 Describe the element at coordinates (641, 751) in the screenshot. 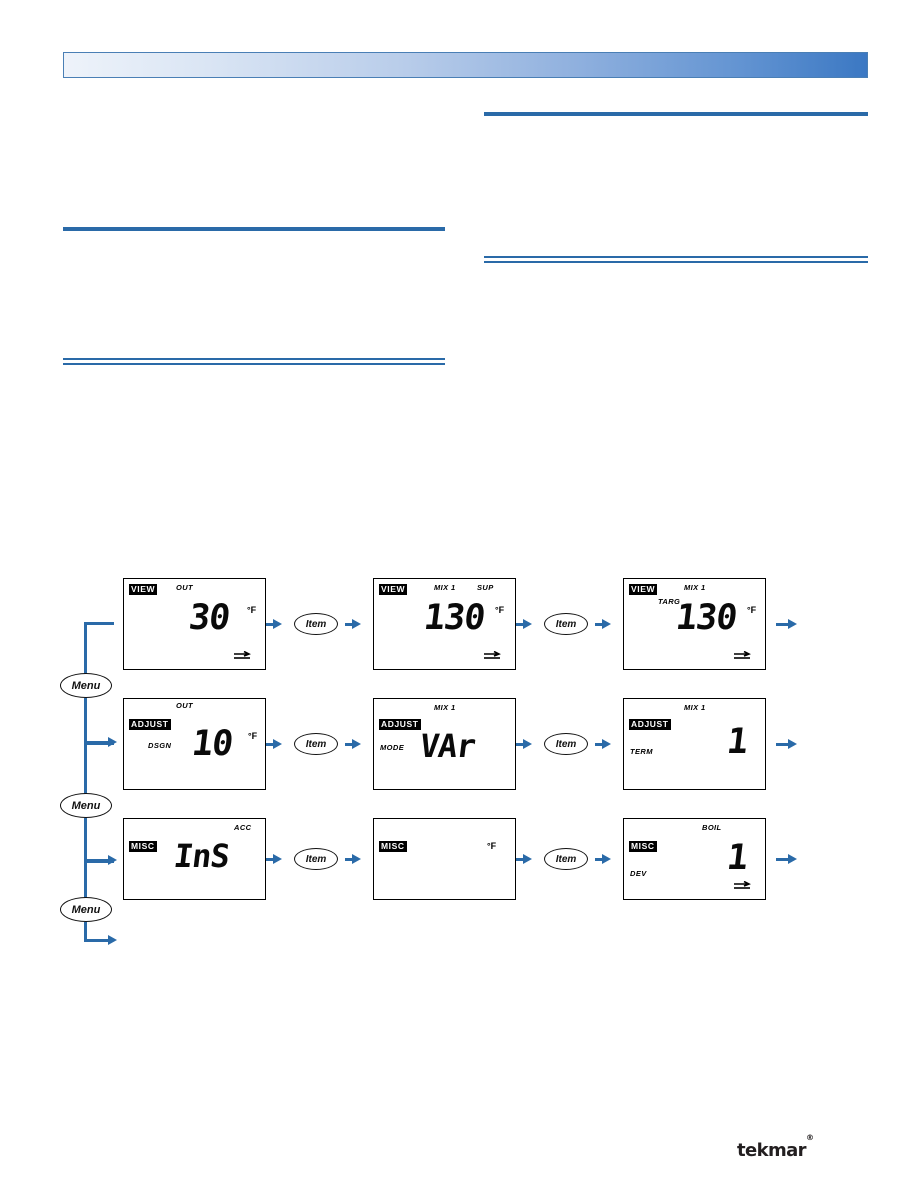

I see `lcd-secondary-label: TERM` at that location.